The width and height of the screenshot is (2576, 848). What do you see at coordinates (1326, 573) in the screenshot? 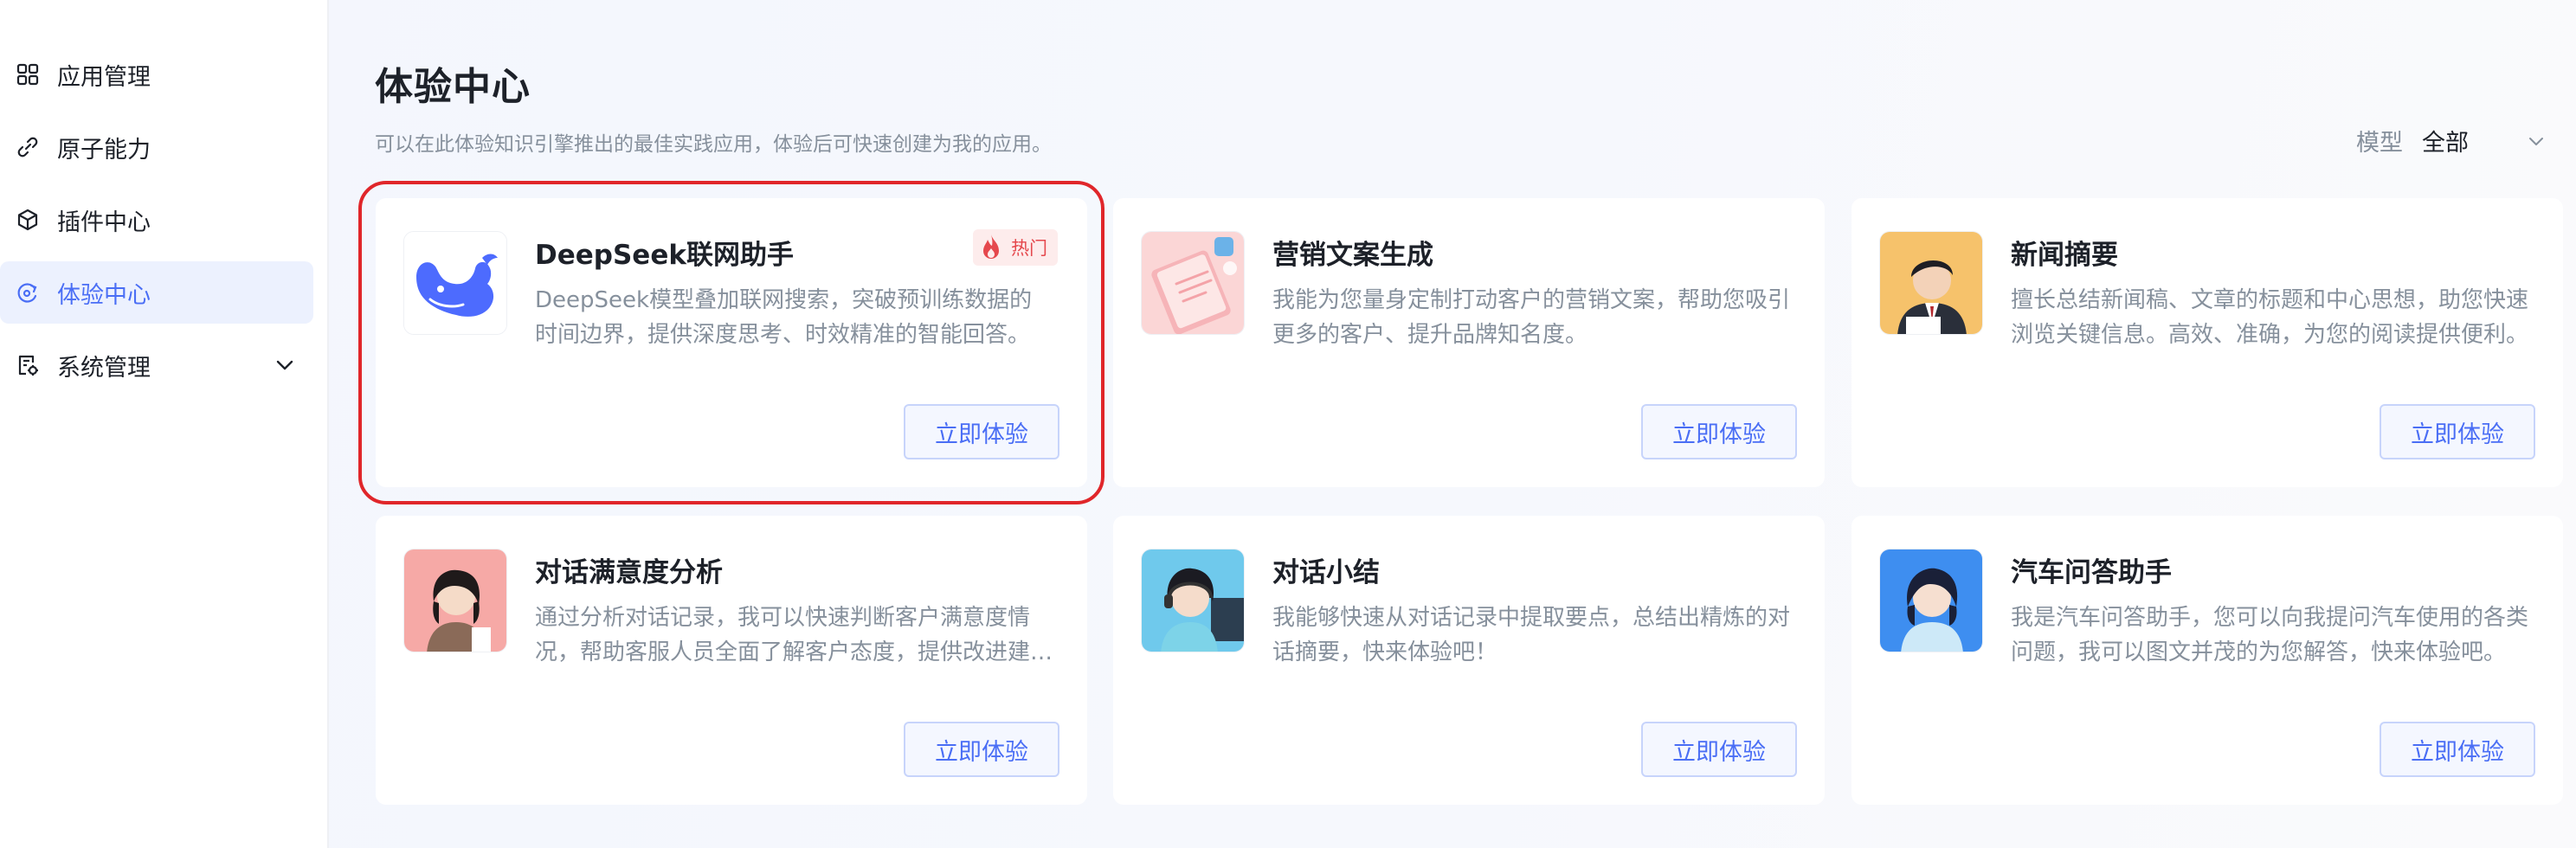
I see `card-title: 对话小结` at bounding box center [1326, 573].